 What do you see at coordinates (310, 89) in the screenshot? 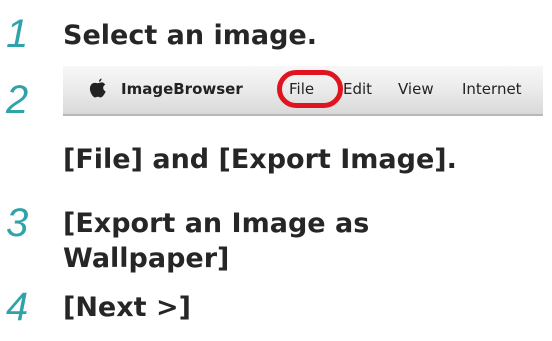
I see `file-highlight-circle` at bounding box center [310, 89].